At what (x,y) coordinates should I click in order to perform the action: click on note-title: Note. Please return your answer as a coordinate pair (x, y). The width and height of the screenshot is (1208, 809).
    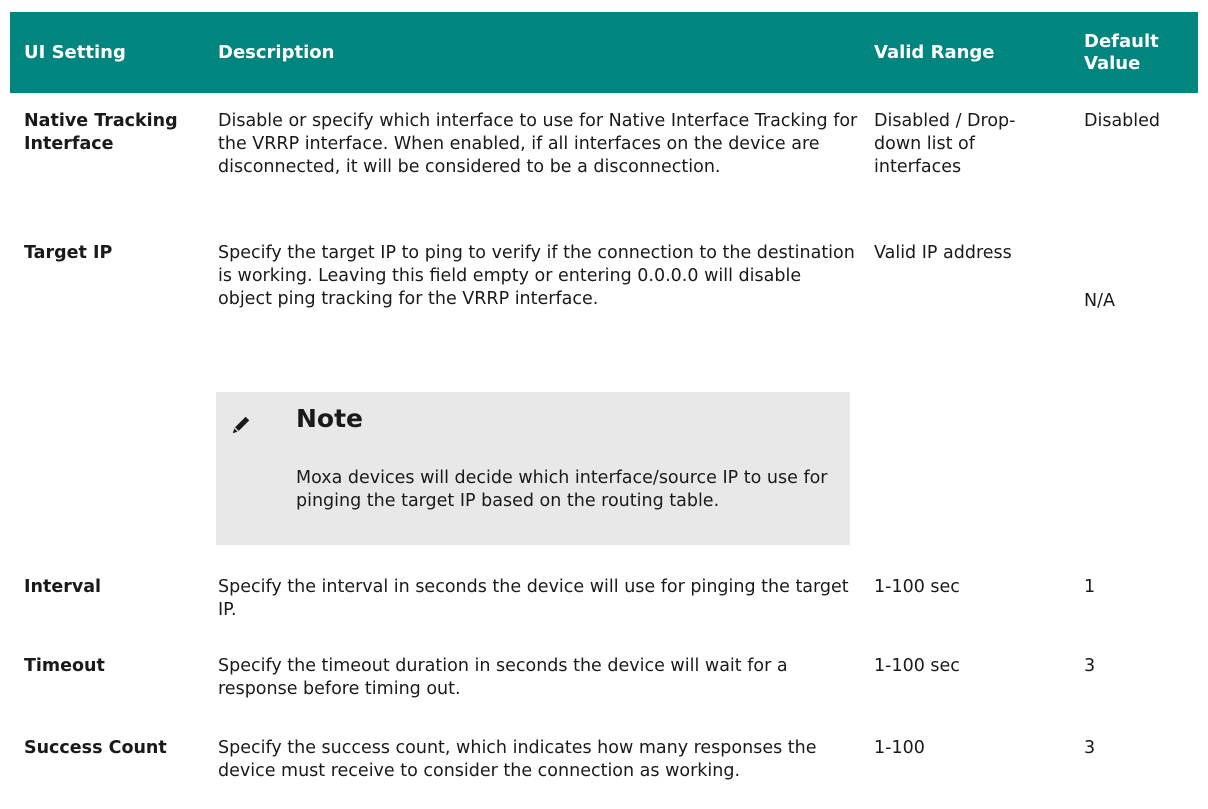
    Looking at the image, I should click on (330, 418).